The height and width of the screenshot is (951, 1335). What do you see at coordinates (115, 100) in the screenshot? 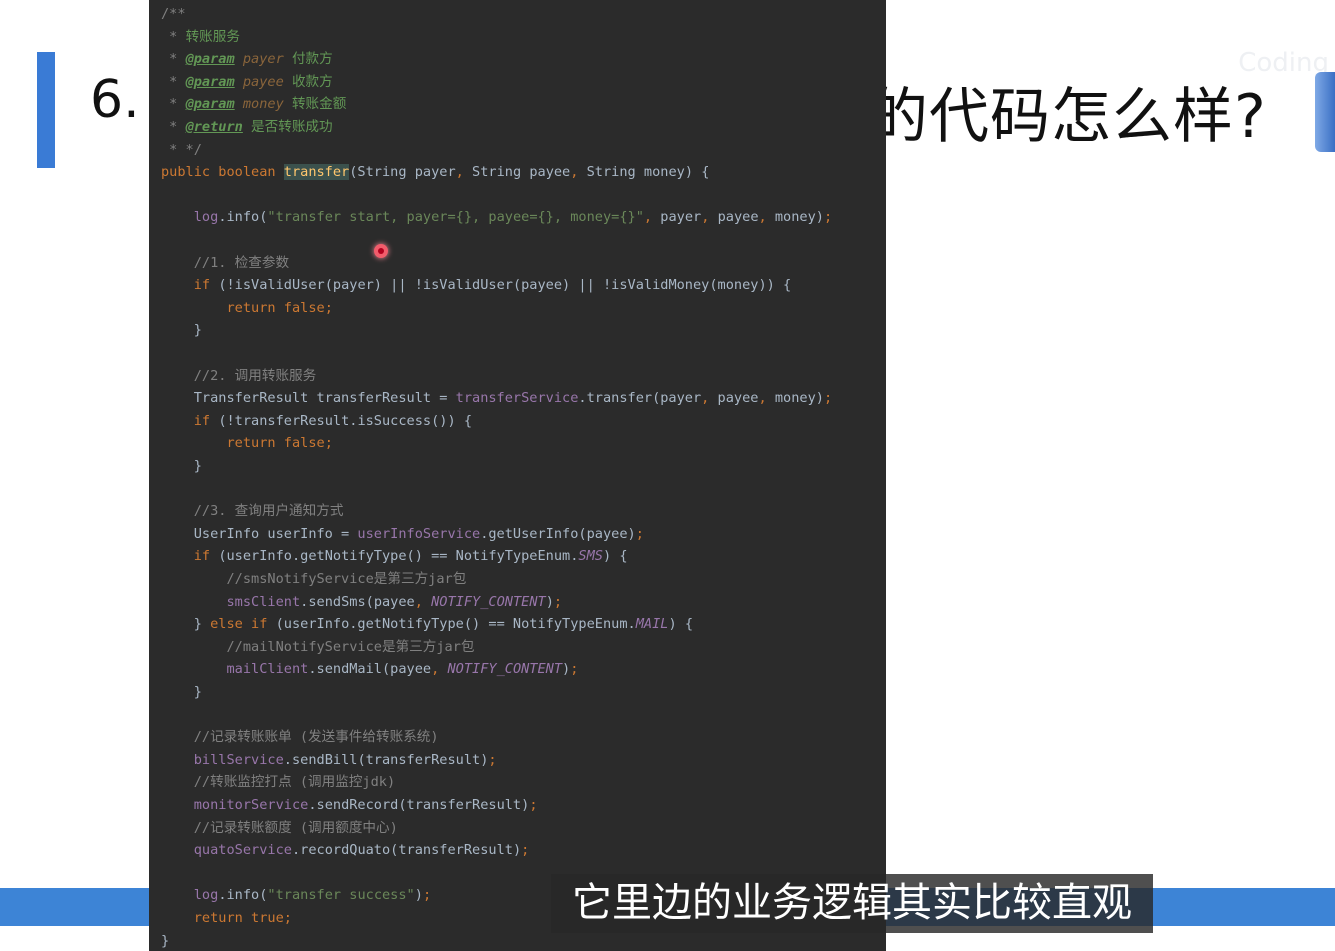
I see `slide-section-number: 6.` at bounding box center [115, 100].